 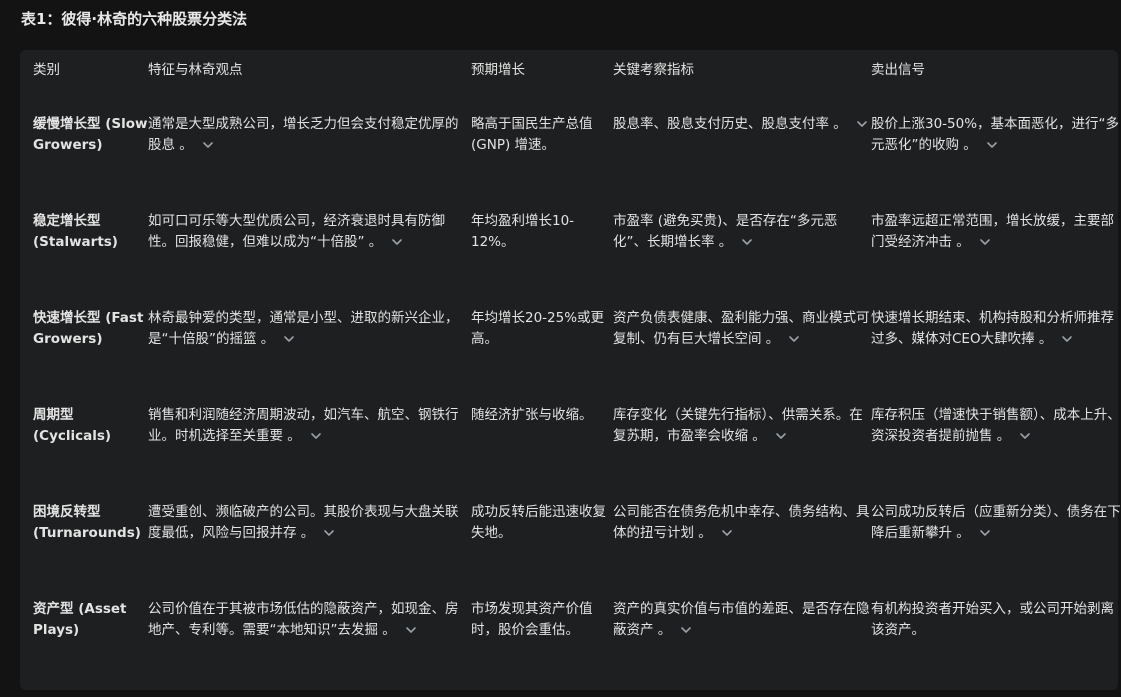 I want to click on cell-metrics: 资产负债表健康、盈利能力强、商业模式可复制、仍有巨大增长空间 。, so click(x=742, y=356).